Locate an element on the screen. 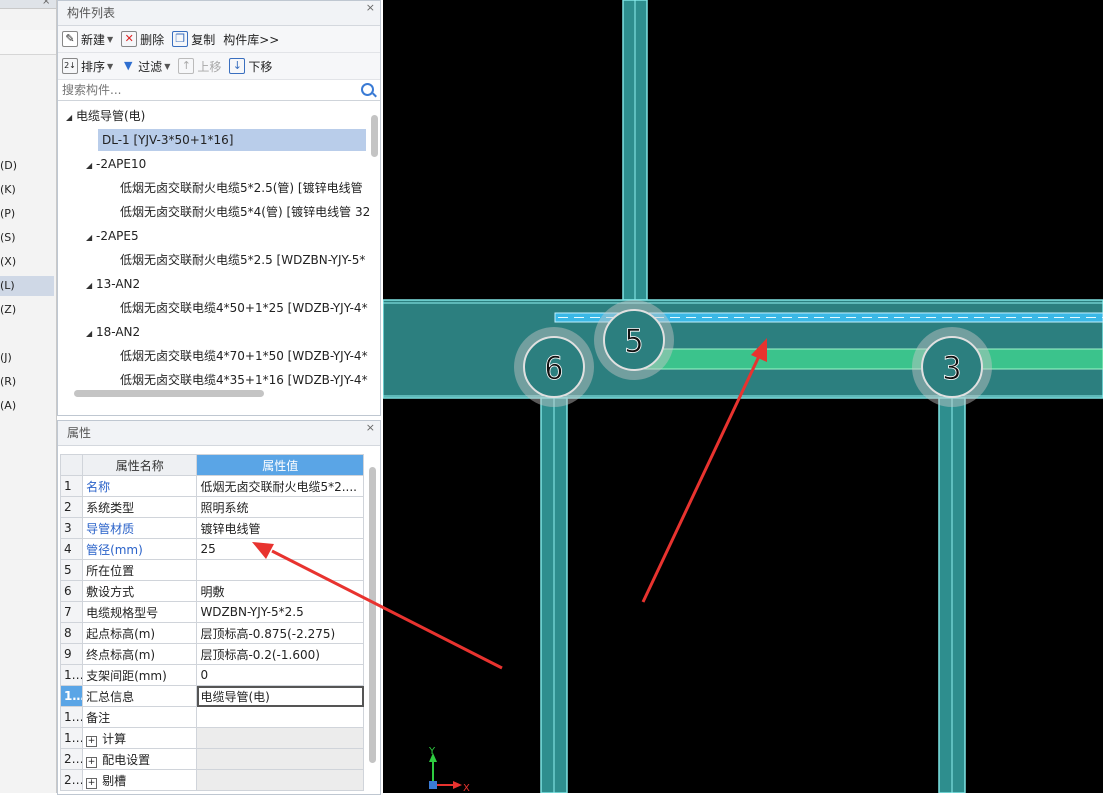 The image size is (1103, 795). filter-button: ▼ 过滤 ▼ is located at coordinates (145, 66).